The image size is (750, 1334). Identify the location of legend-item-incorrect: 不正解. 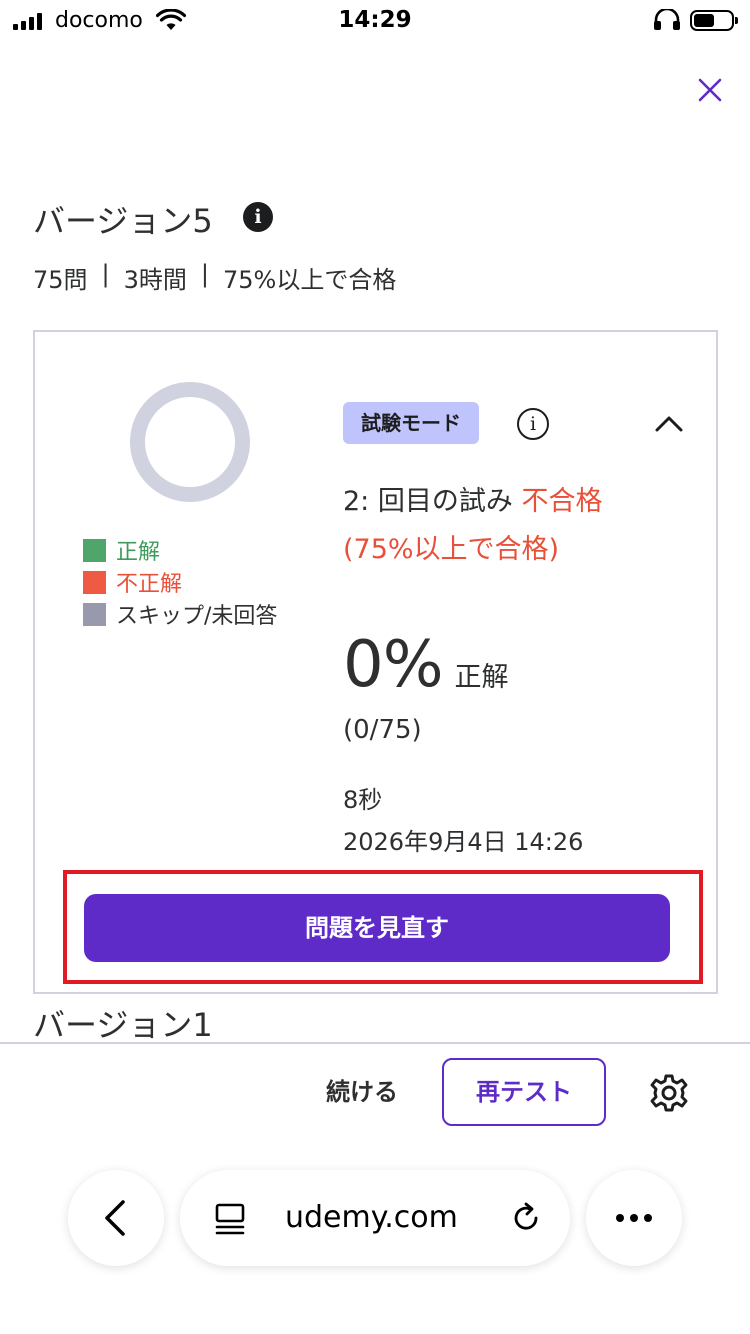
(180, 582).